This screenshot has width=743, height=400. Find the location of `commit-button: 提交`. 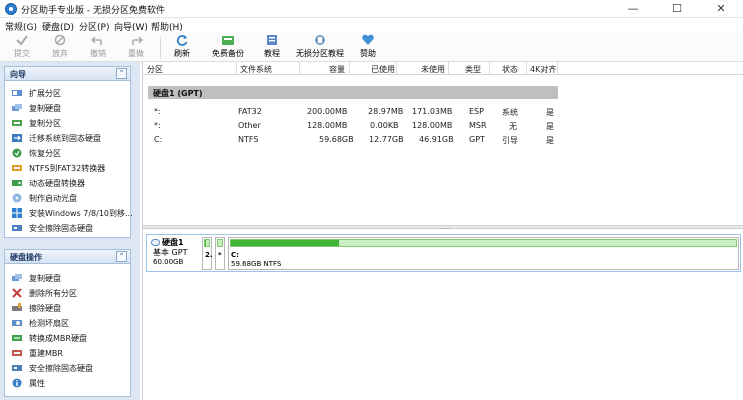

commit-button: 提交 is located at coordinates (22, 47).